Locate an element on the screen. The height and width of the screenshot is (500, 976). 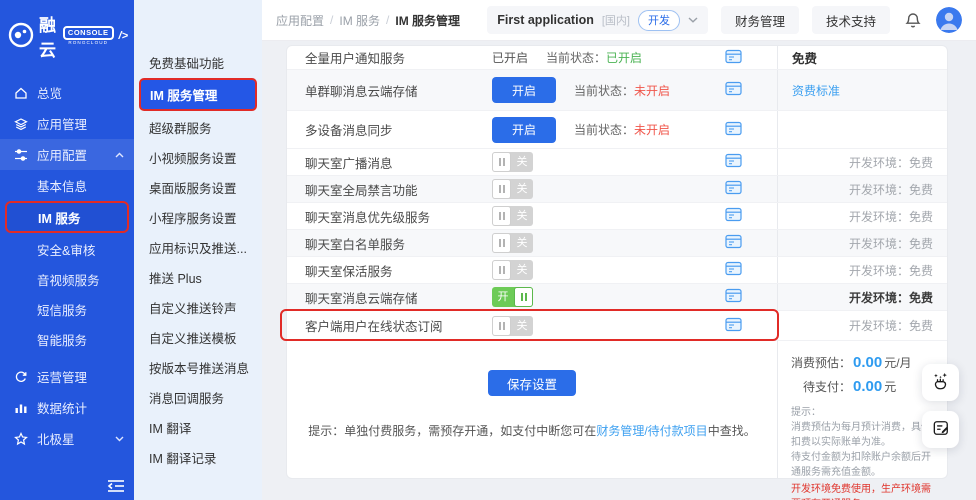
nav-tech-support: 技术支持 is located at coordinates (850, 20).